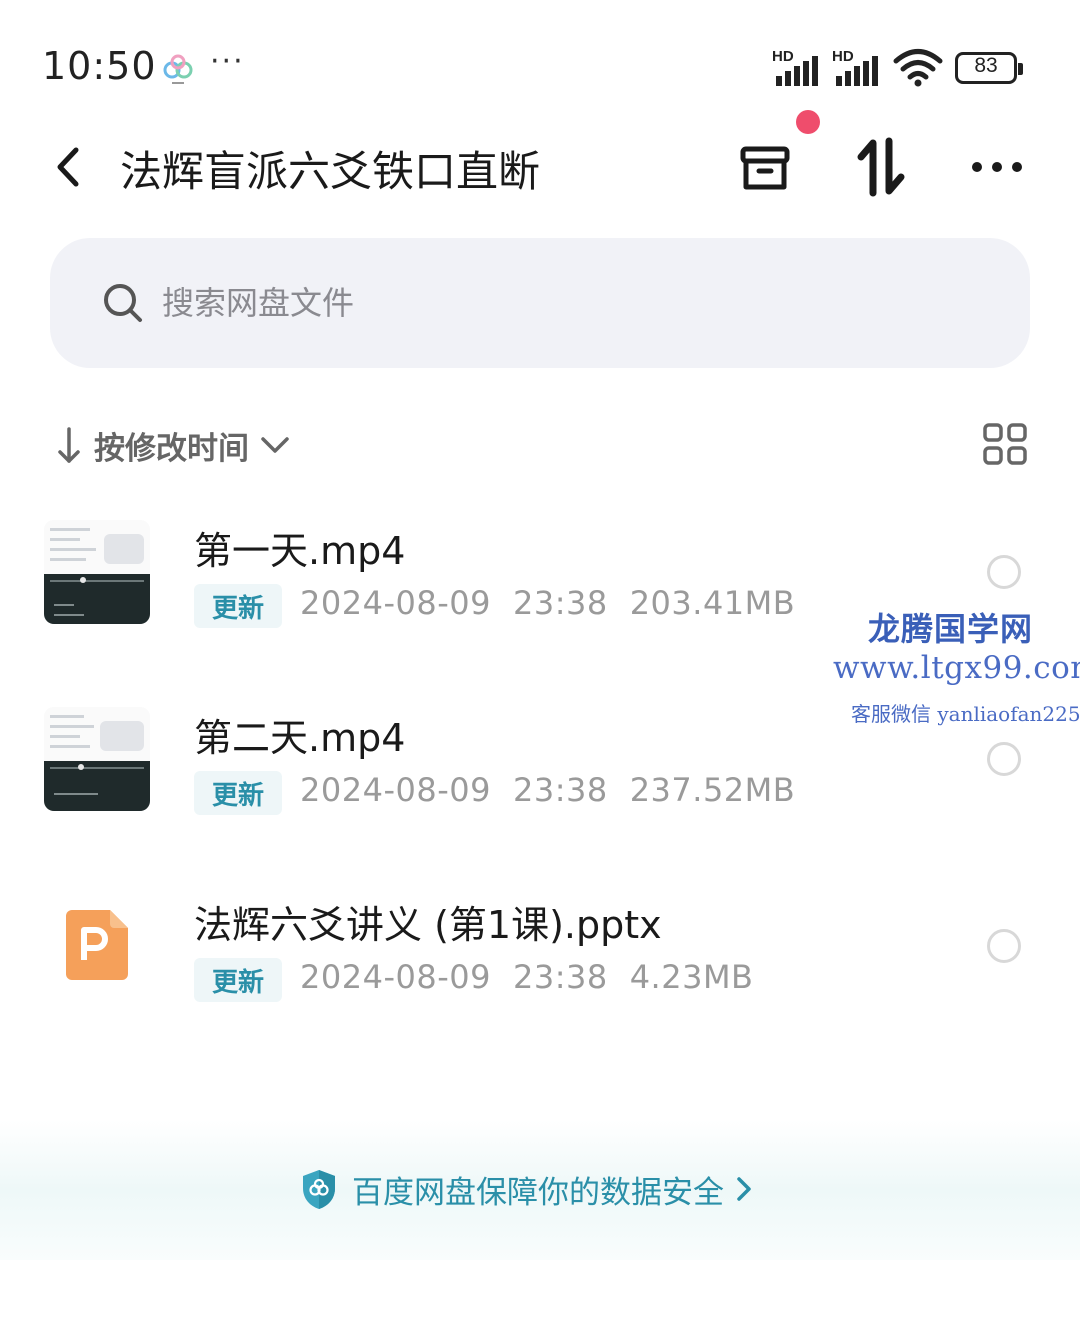  I want to click on watermark-contact: 客服微信 yanliaofan225, so click(965, 714).